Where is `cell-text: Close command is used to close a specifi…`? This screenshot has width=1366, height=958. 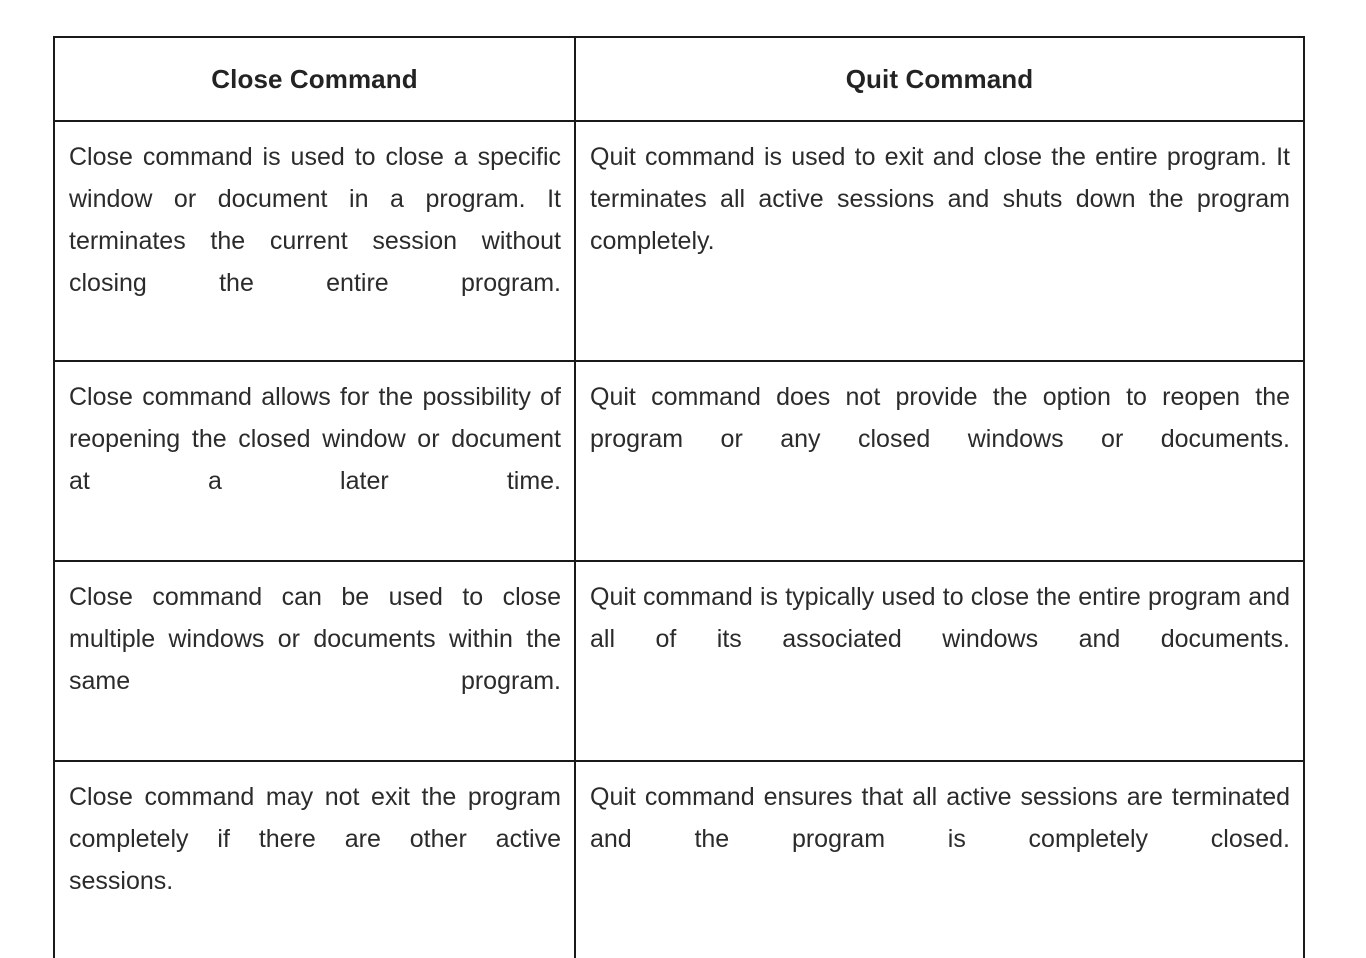 cell-text: Close command is used to close a specifi… is located at coordinates (315, 220).